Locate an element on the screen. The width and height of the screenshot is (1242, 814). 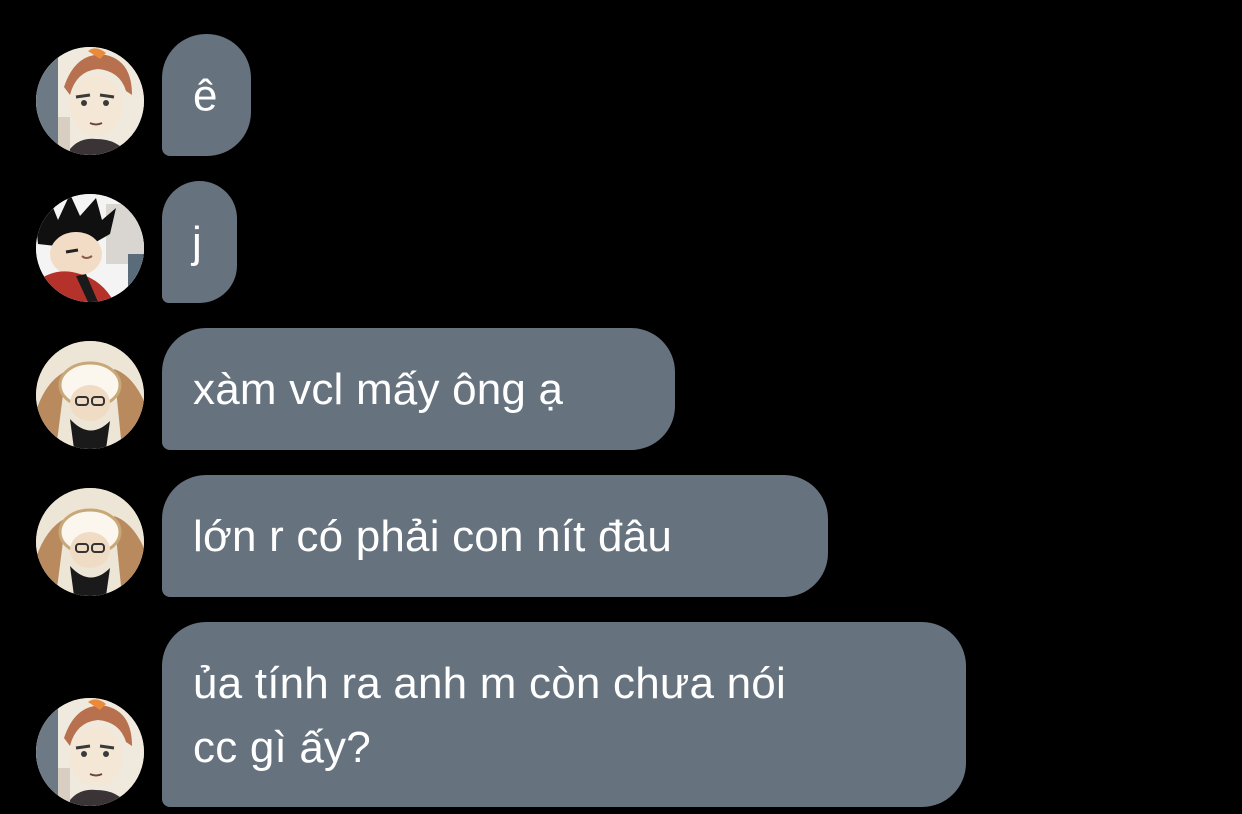
message-bubble: lớn r có phải con nít đâu is located at coordinates (495, 536).